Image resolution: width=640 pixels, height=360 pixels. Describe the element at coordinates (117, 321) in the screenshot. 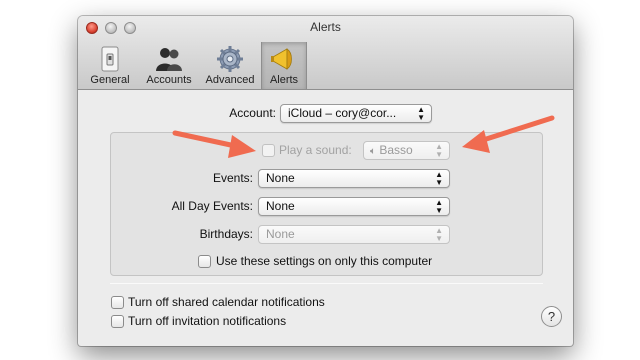

I see `invitation-notifications-checkbox` at that location.